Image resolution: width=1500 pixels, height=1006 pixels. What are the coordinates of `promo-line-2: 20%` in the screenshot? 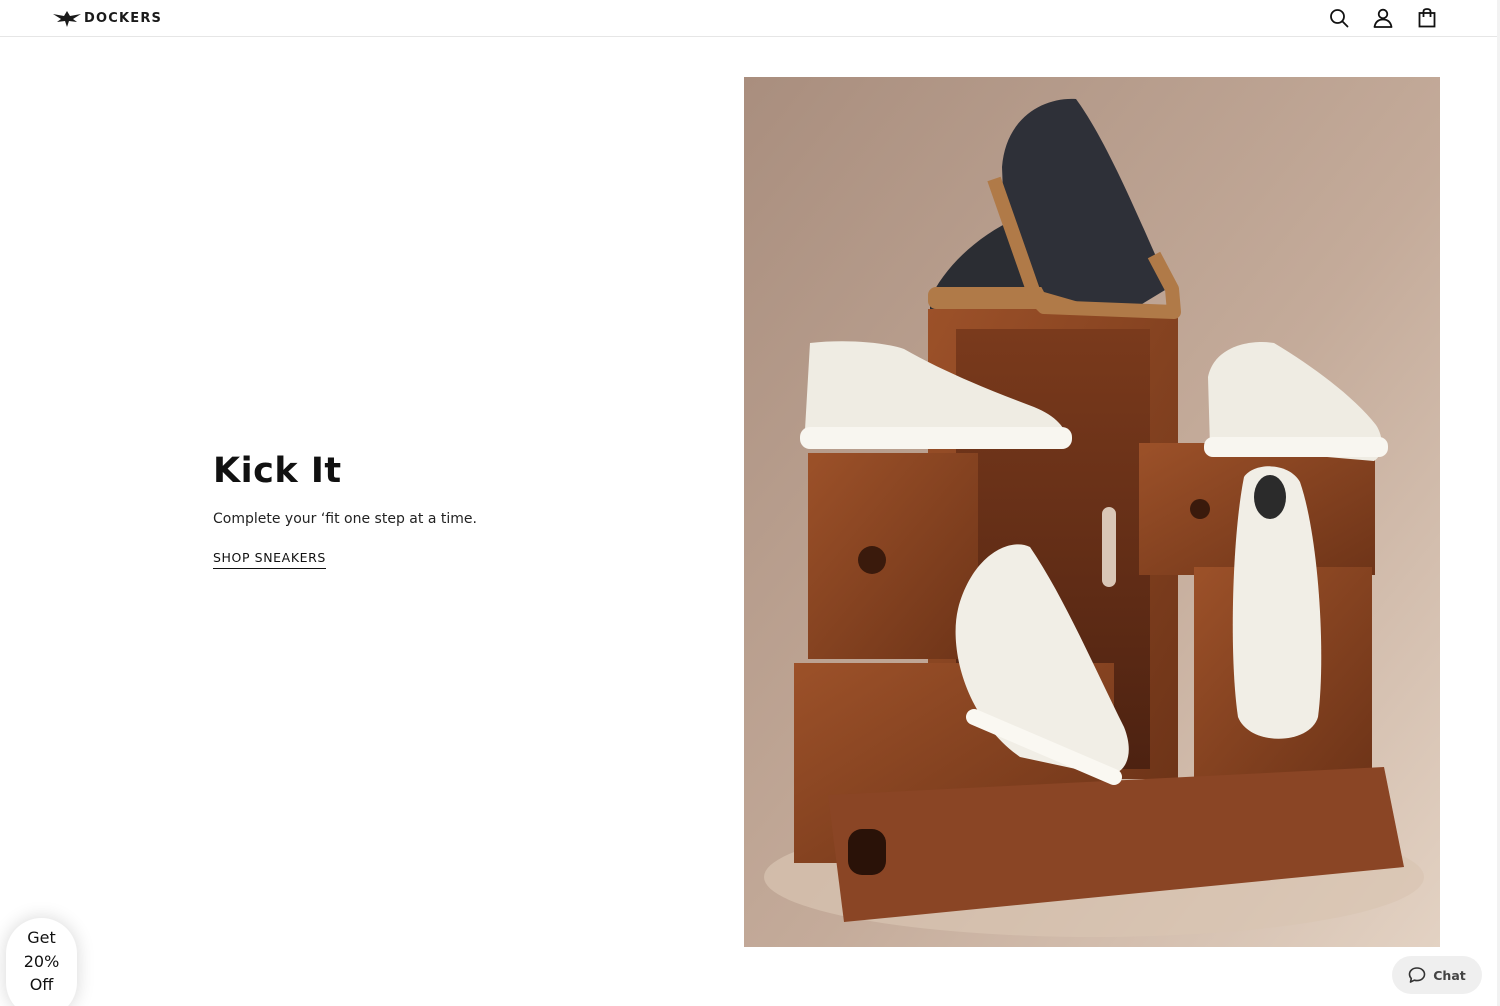 It's located at (41, 961).